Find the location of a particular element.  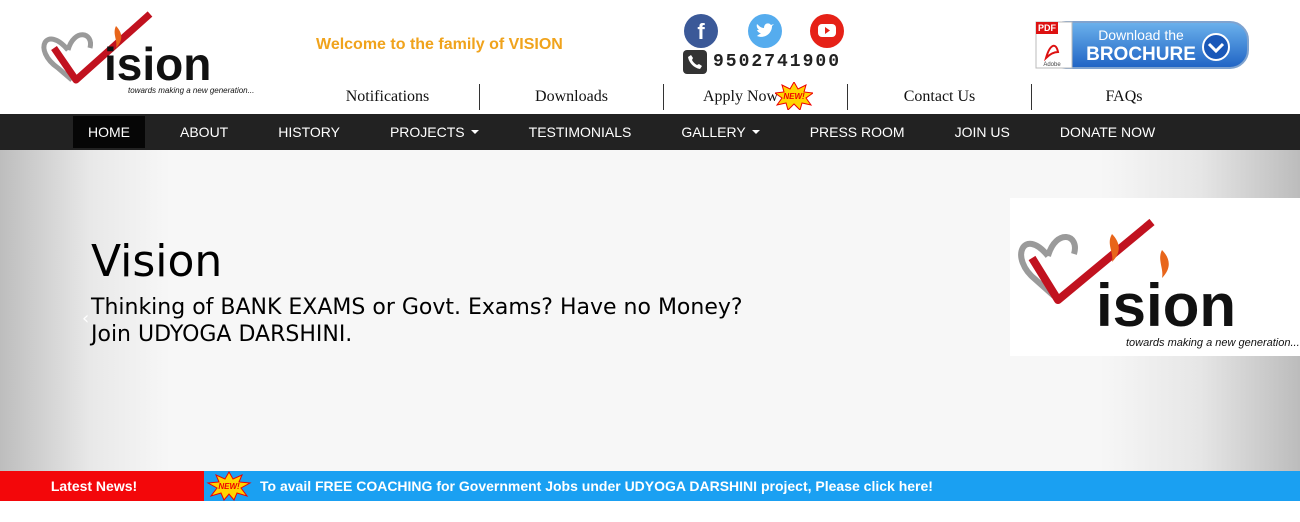

welcome-text: Welcome to the family of VISION is located at coordinates (439, 44).